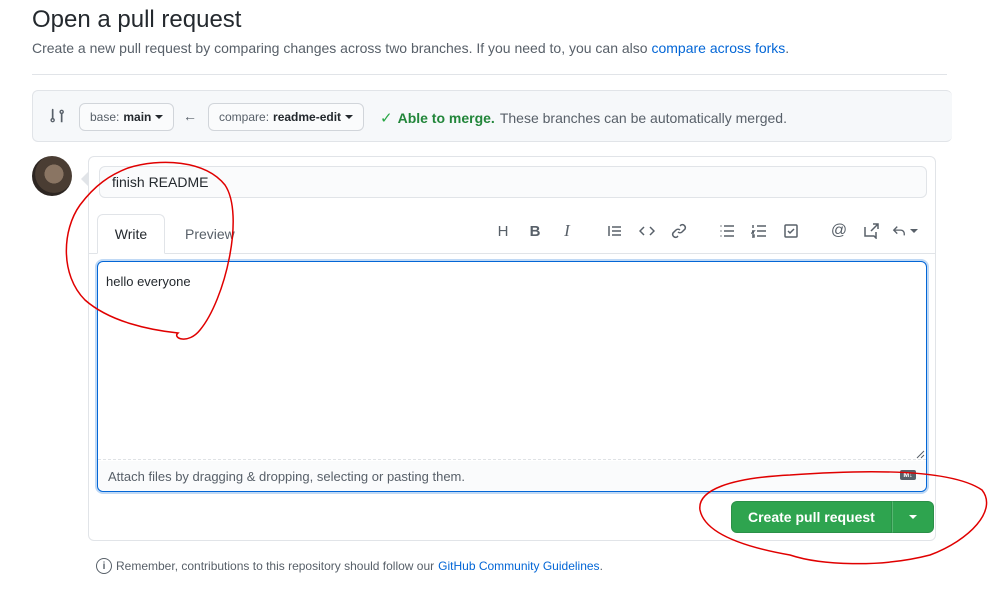 This screenshot has width=989, height=595. What do you see at coordinates (839, 231) in the screenshot?
I see `mention-icon: @` at bounding box center [839, 231].